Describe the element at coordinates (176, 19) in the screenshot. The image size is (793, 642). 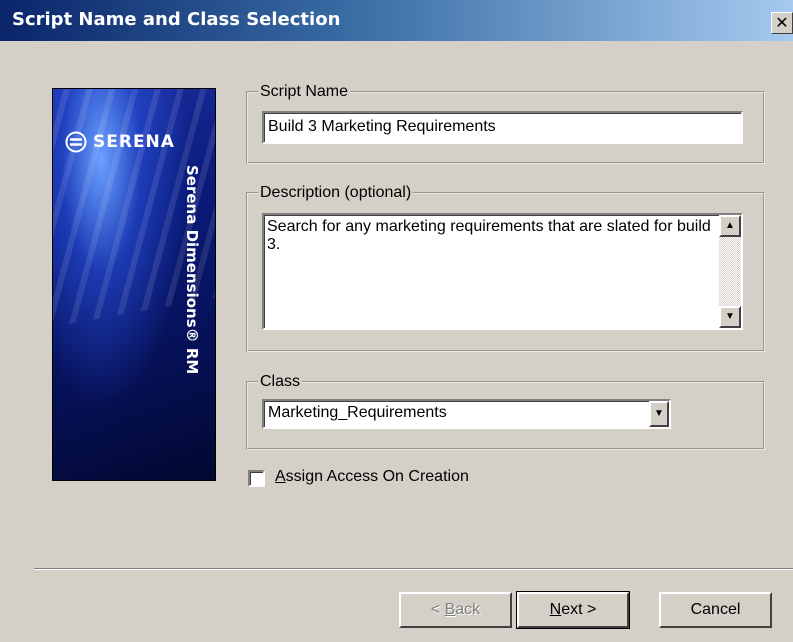
I see `window-title: Script Name and Class Selection` at that location.